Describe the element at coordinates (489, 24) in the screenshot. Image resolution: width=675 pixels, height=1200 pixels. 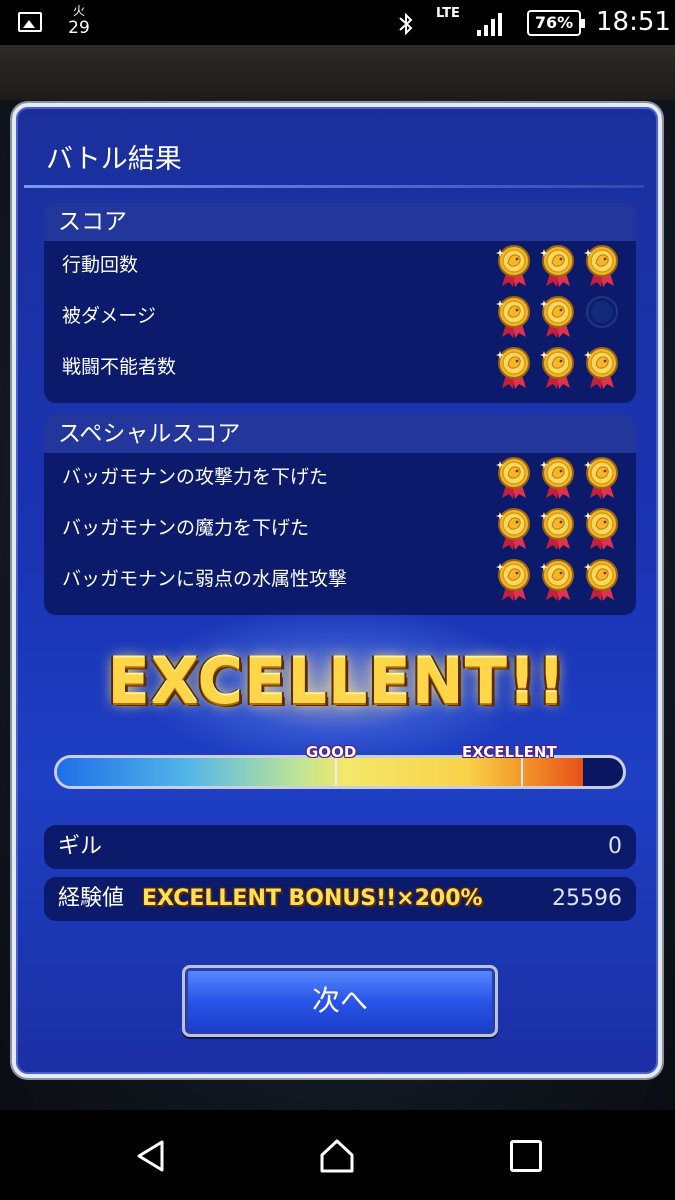
I see `signal-icon` at that location.